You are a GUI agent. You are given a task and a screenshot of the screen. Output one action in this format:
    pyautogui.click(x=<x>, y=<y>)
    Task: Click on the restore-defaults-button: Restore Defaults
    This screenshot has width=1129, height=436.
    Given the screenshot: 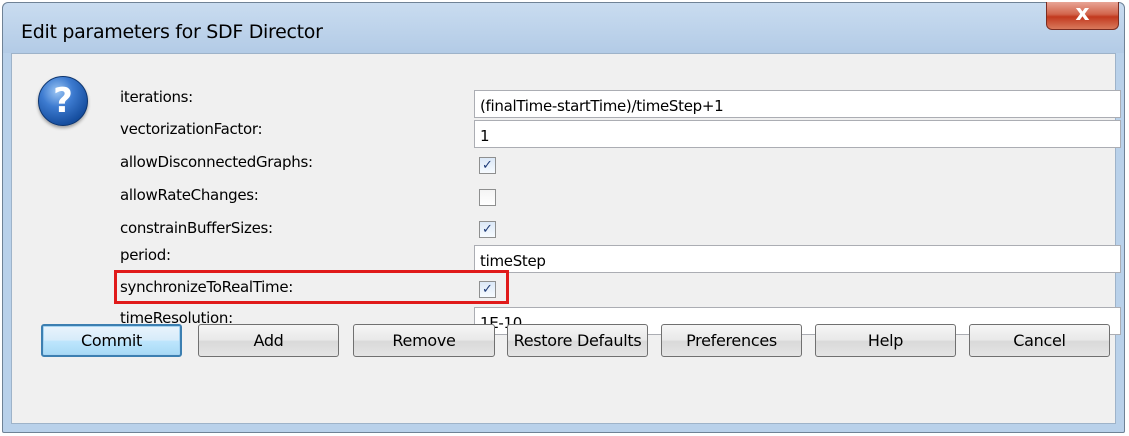 What is the action you would take?
    pyautogui.click(x=577, y=340)
    